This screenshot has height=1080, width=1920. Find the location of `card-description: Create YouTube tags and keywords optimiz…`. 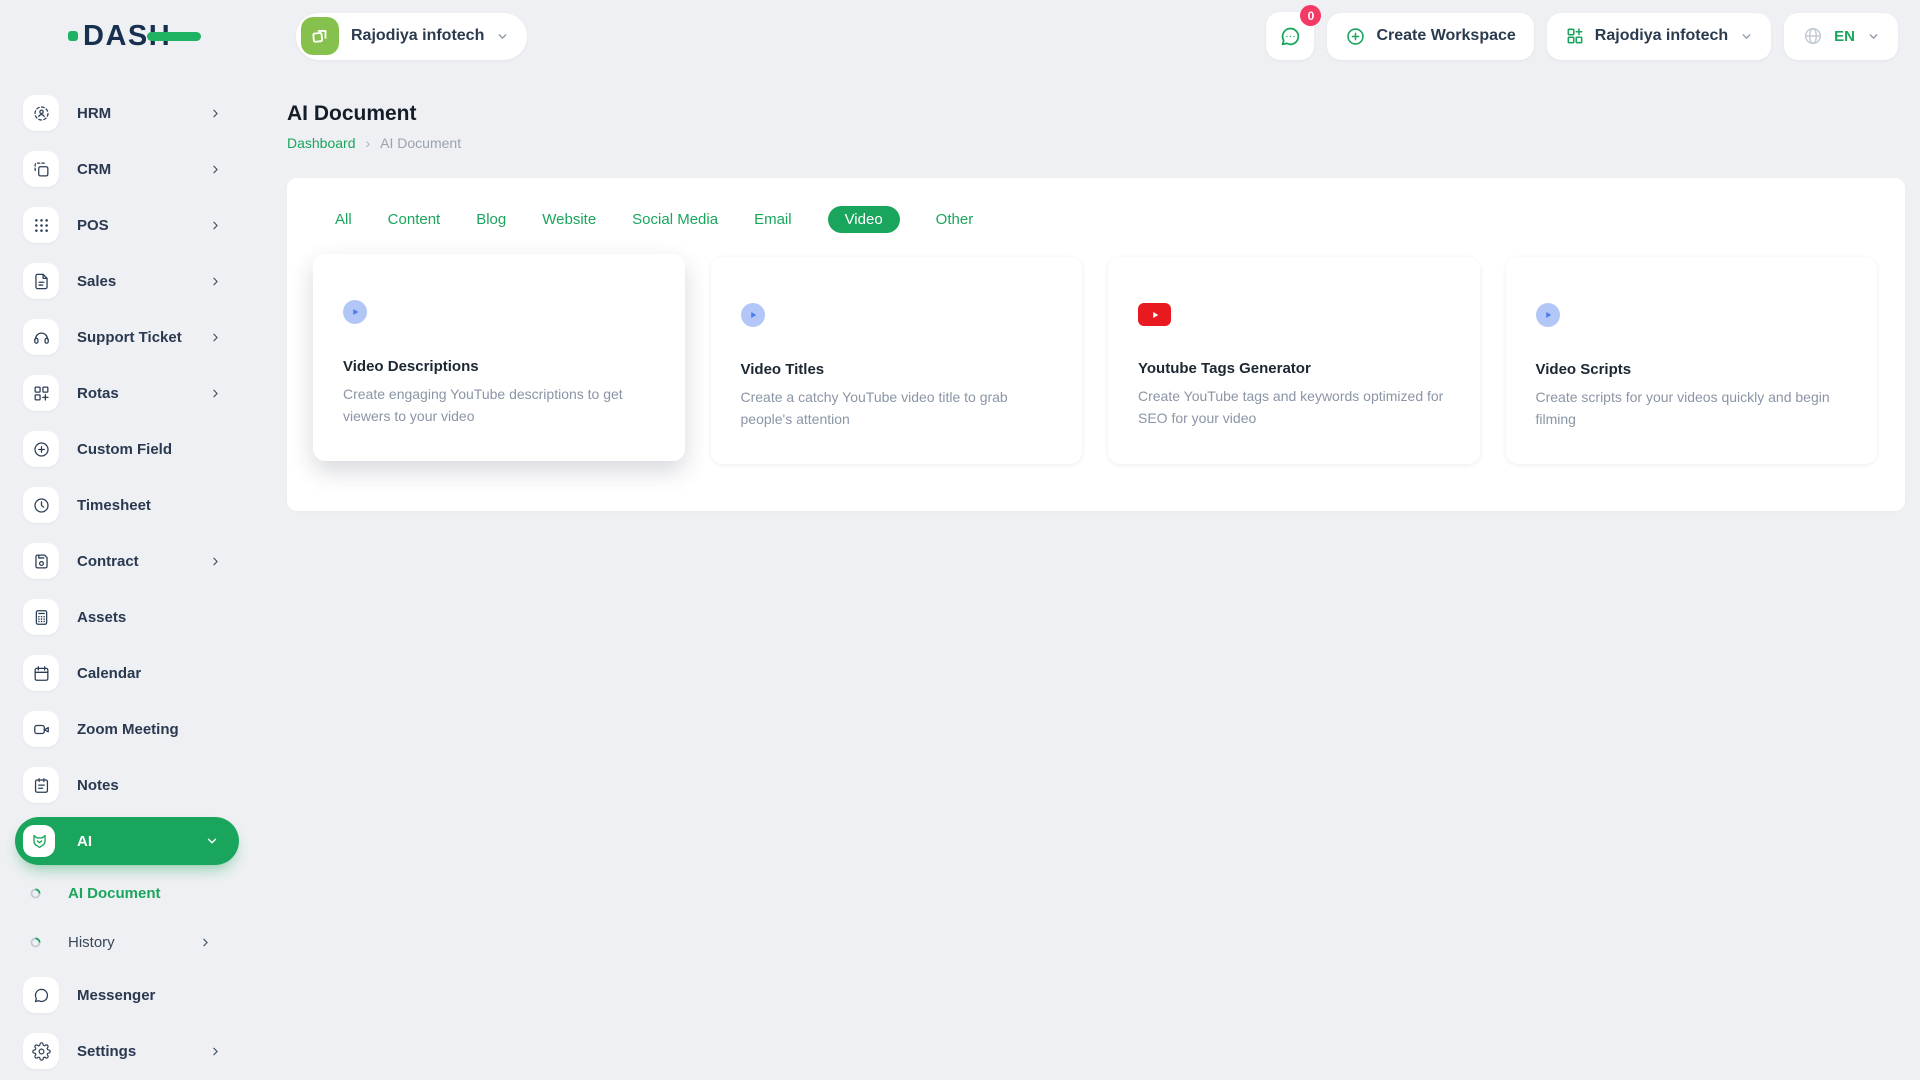

card-description: Create YouTube tags and keywords optimiz… is located at coordinates (1291, 407).